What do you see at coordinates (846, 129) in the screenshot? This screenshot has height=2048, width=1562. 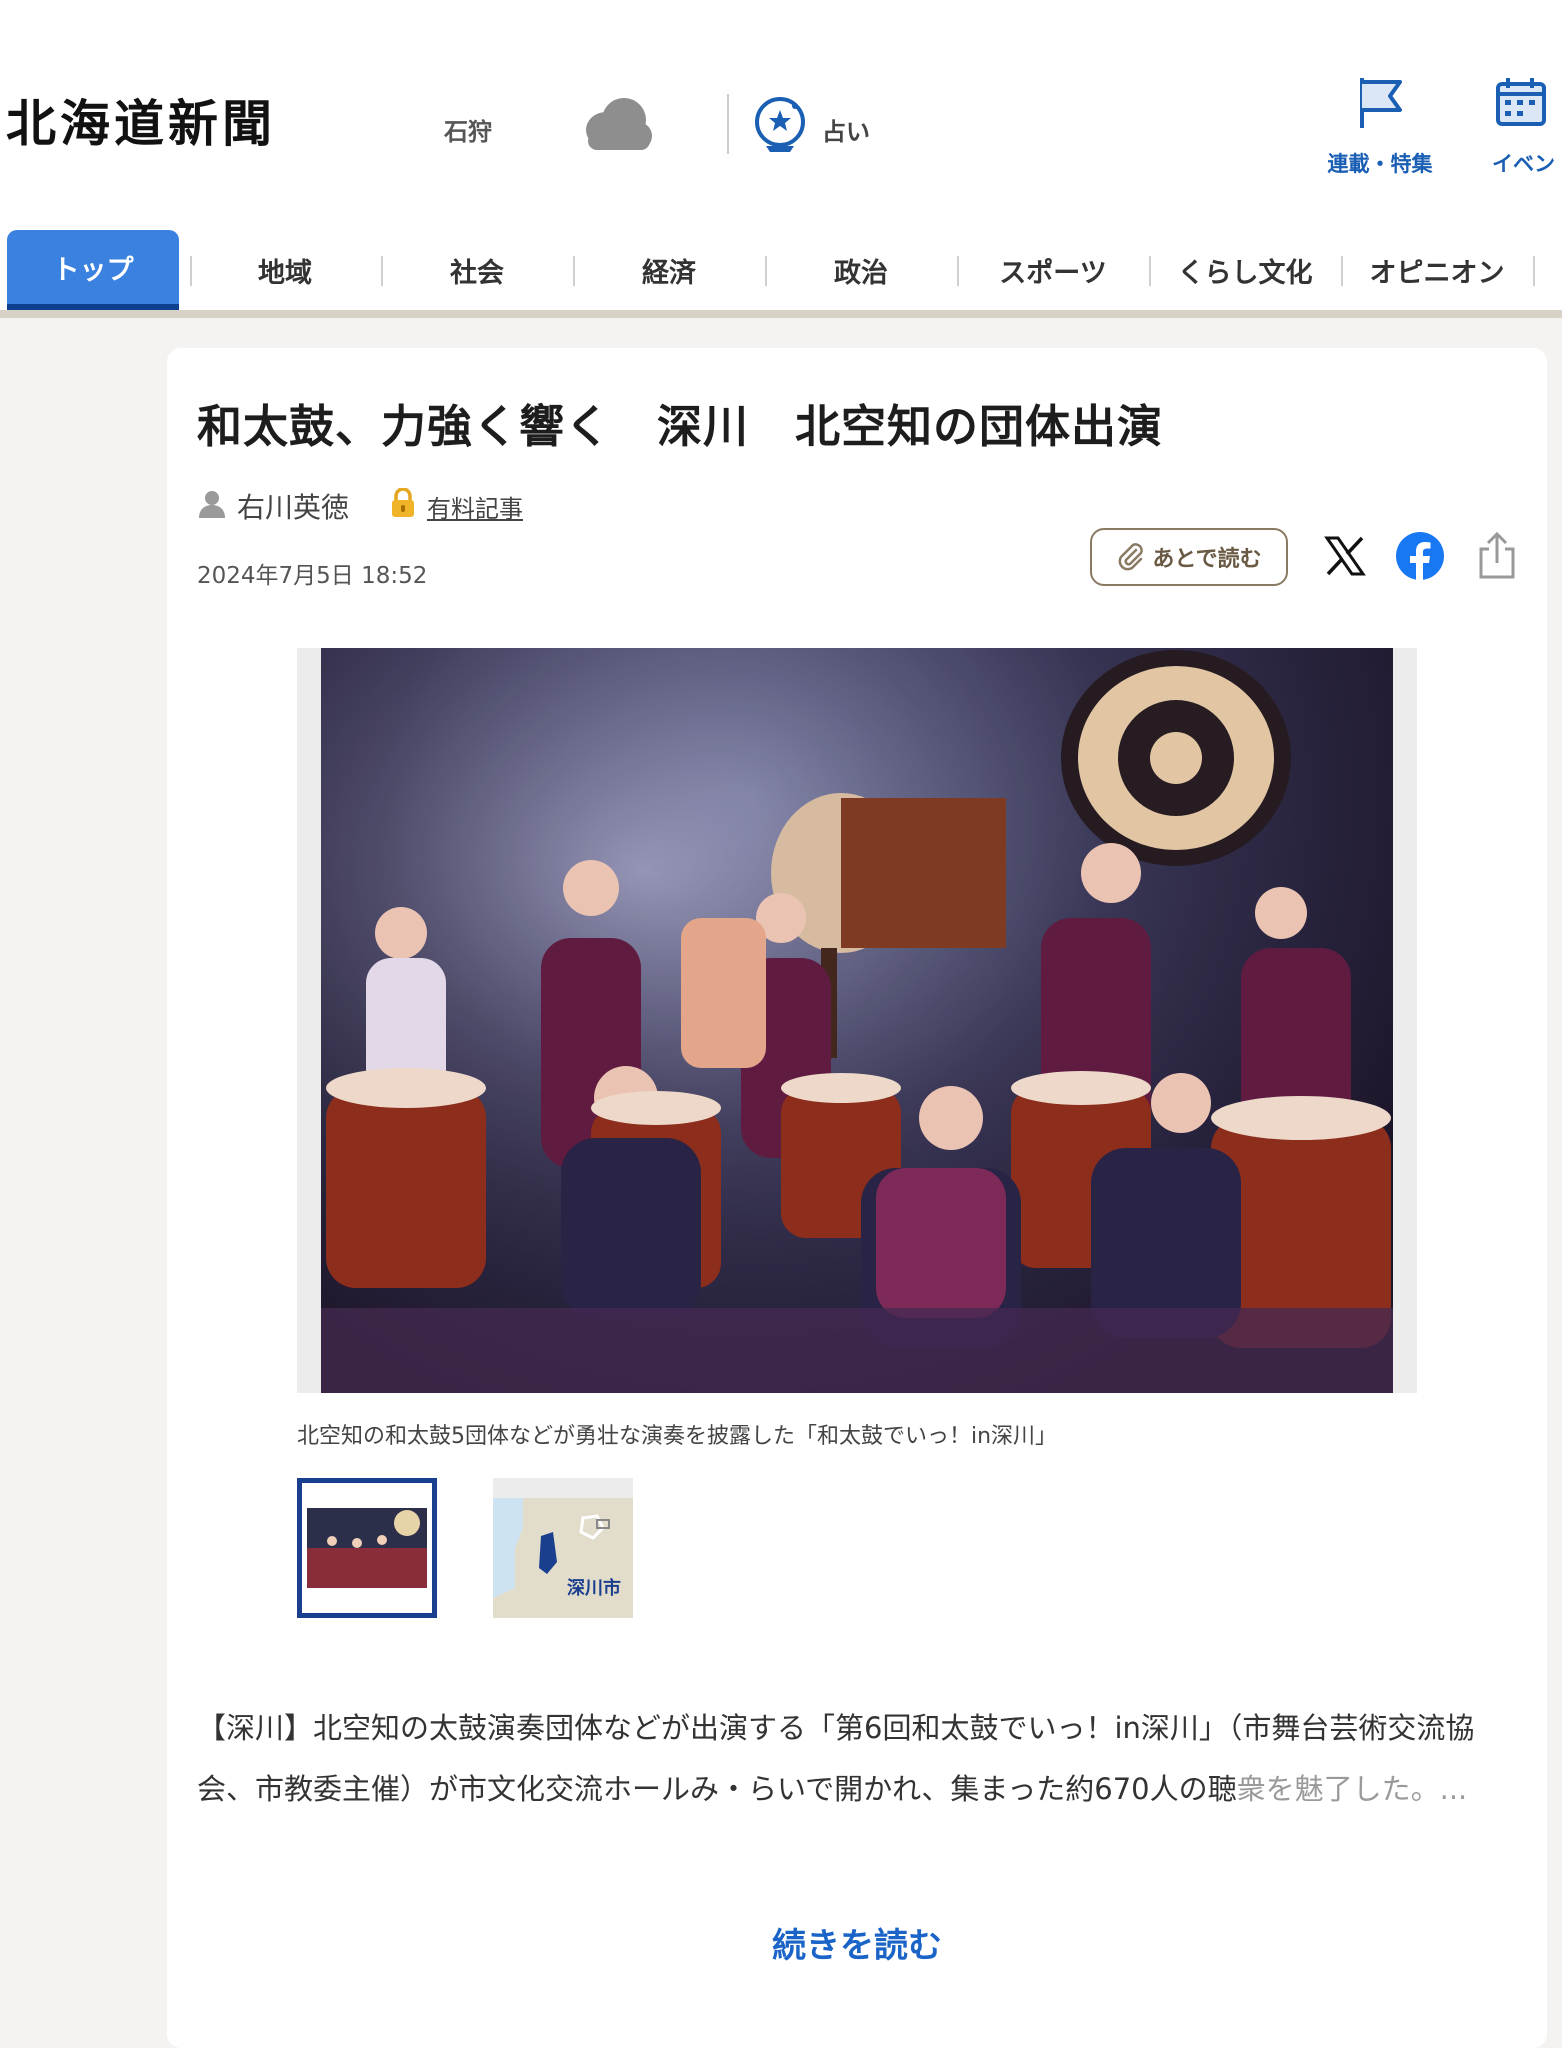 I see `fortune-link: 占い` at bounding box center [846, 129].